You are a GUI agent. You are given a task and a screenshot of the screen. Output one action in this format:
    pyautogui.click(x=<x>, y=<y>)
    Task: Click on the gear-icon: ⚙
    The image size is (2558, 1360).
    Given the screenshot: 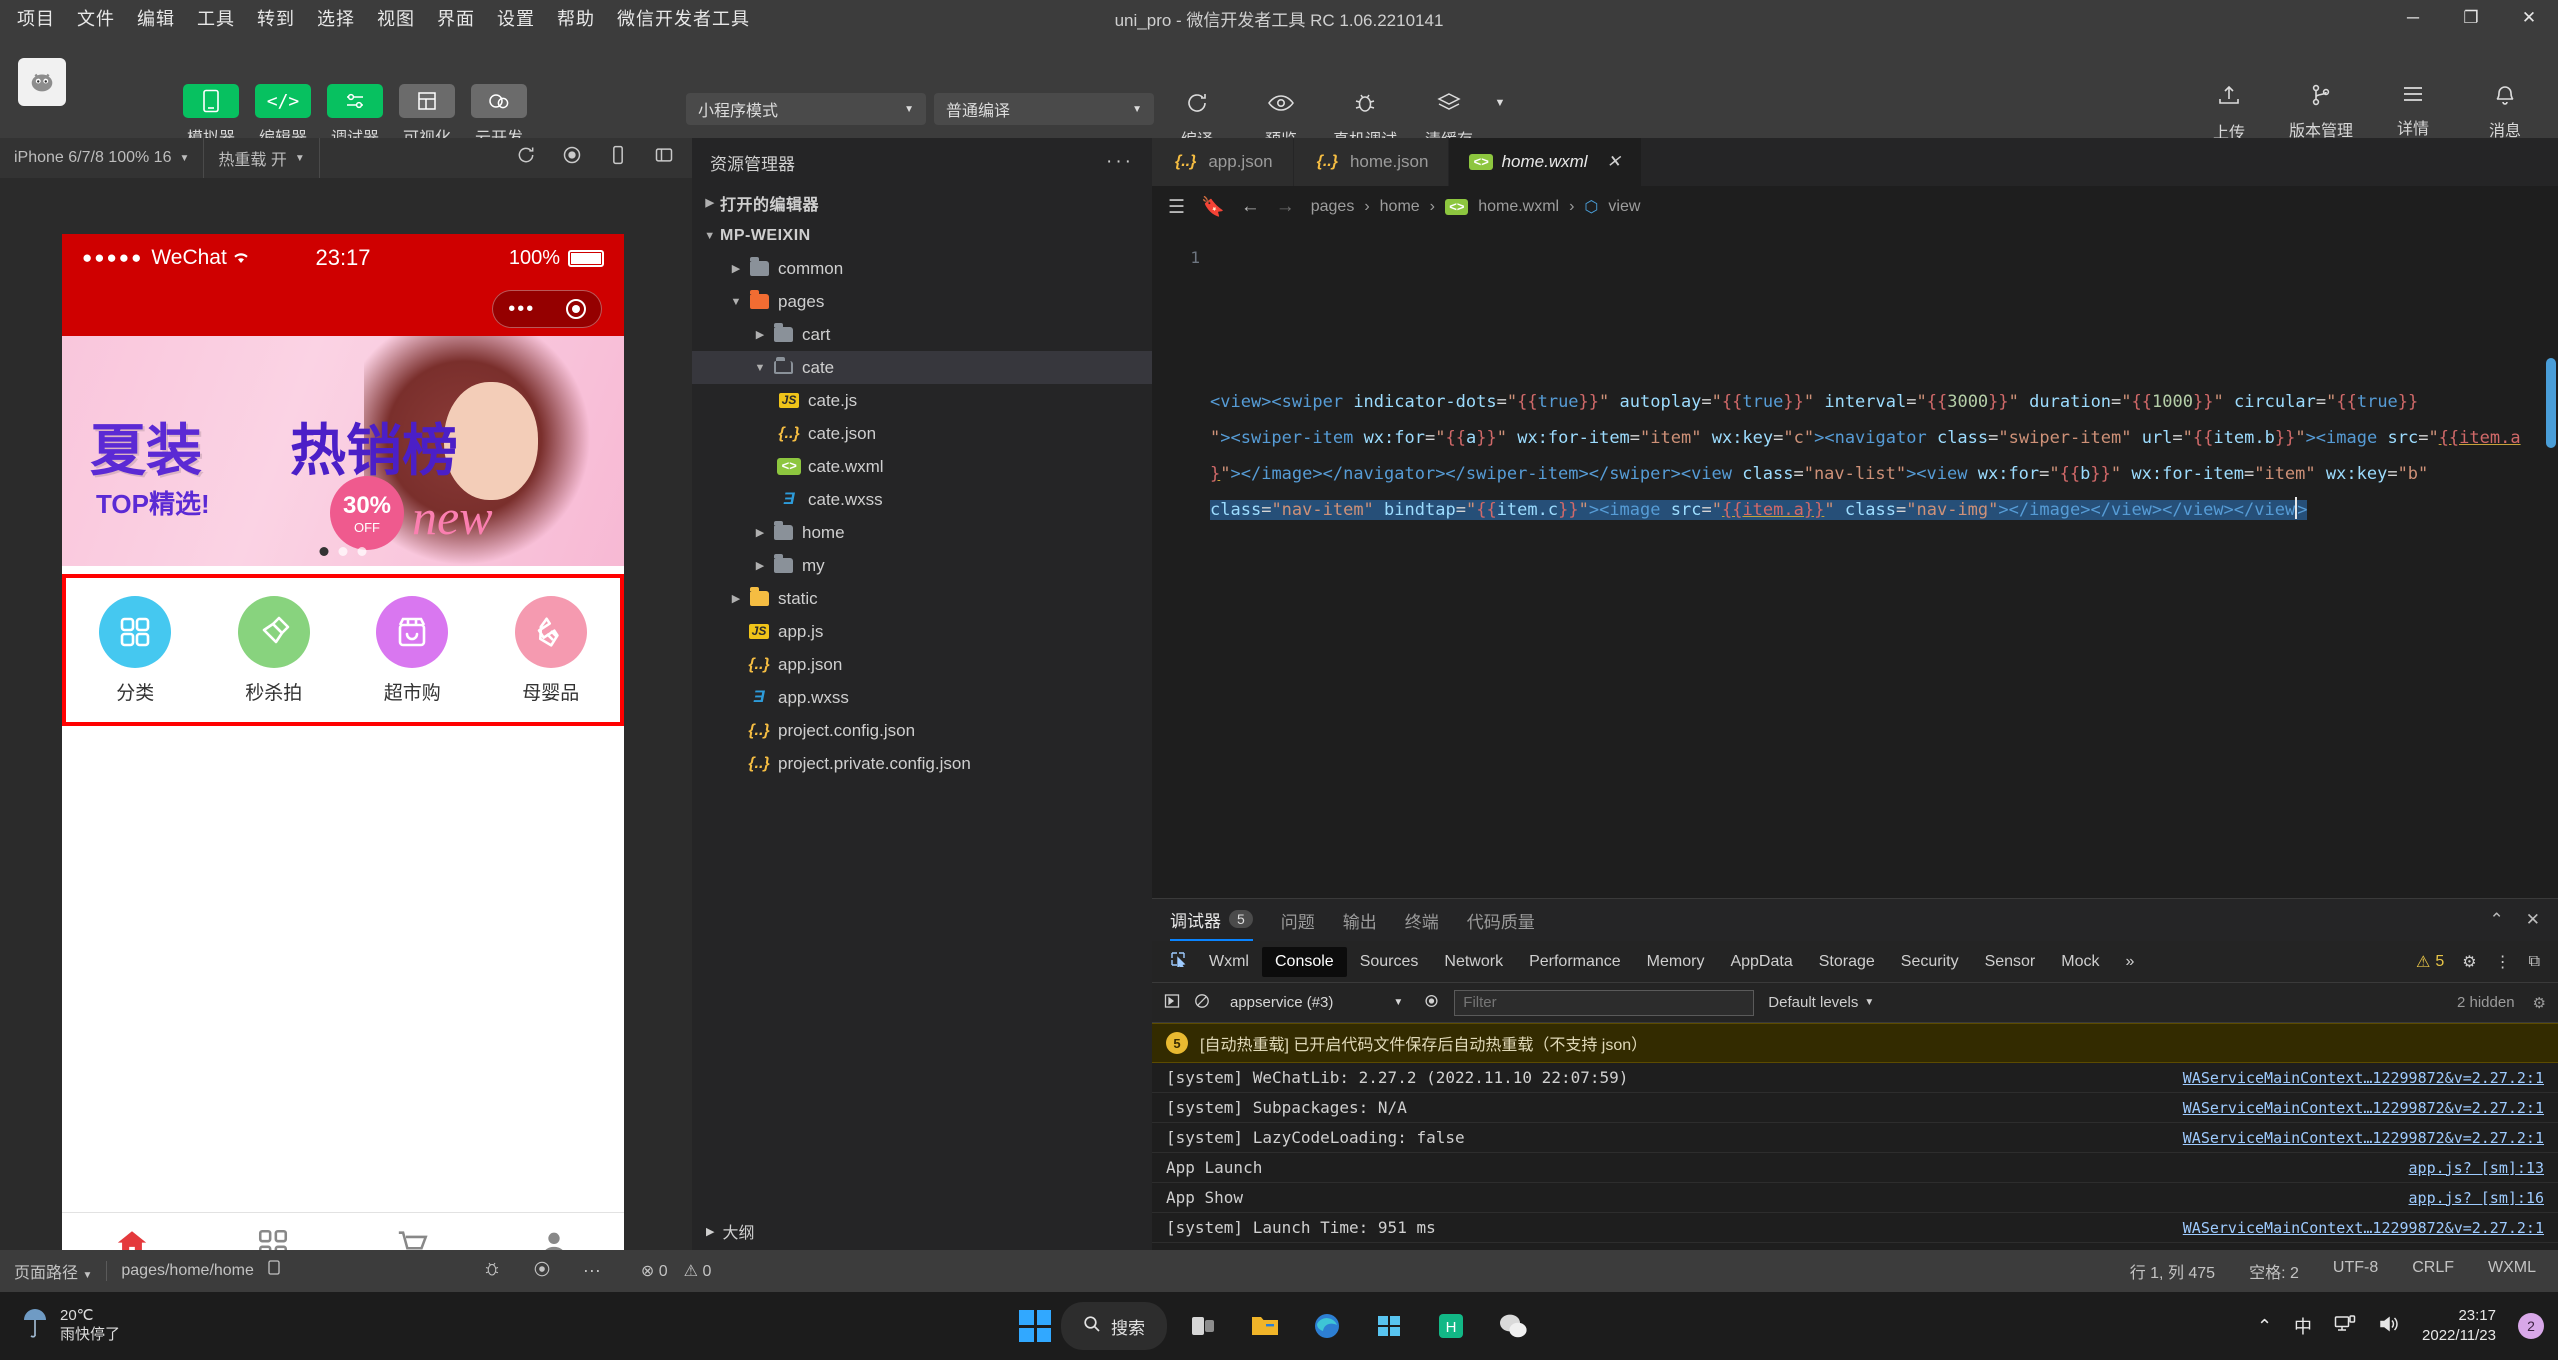 What is the action you would take?
    pyautogui.click(x=2539, y=1003)
    